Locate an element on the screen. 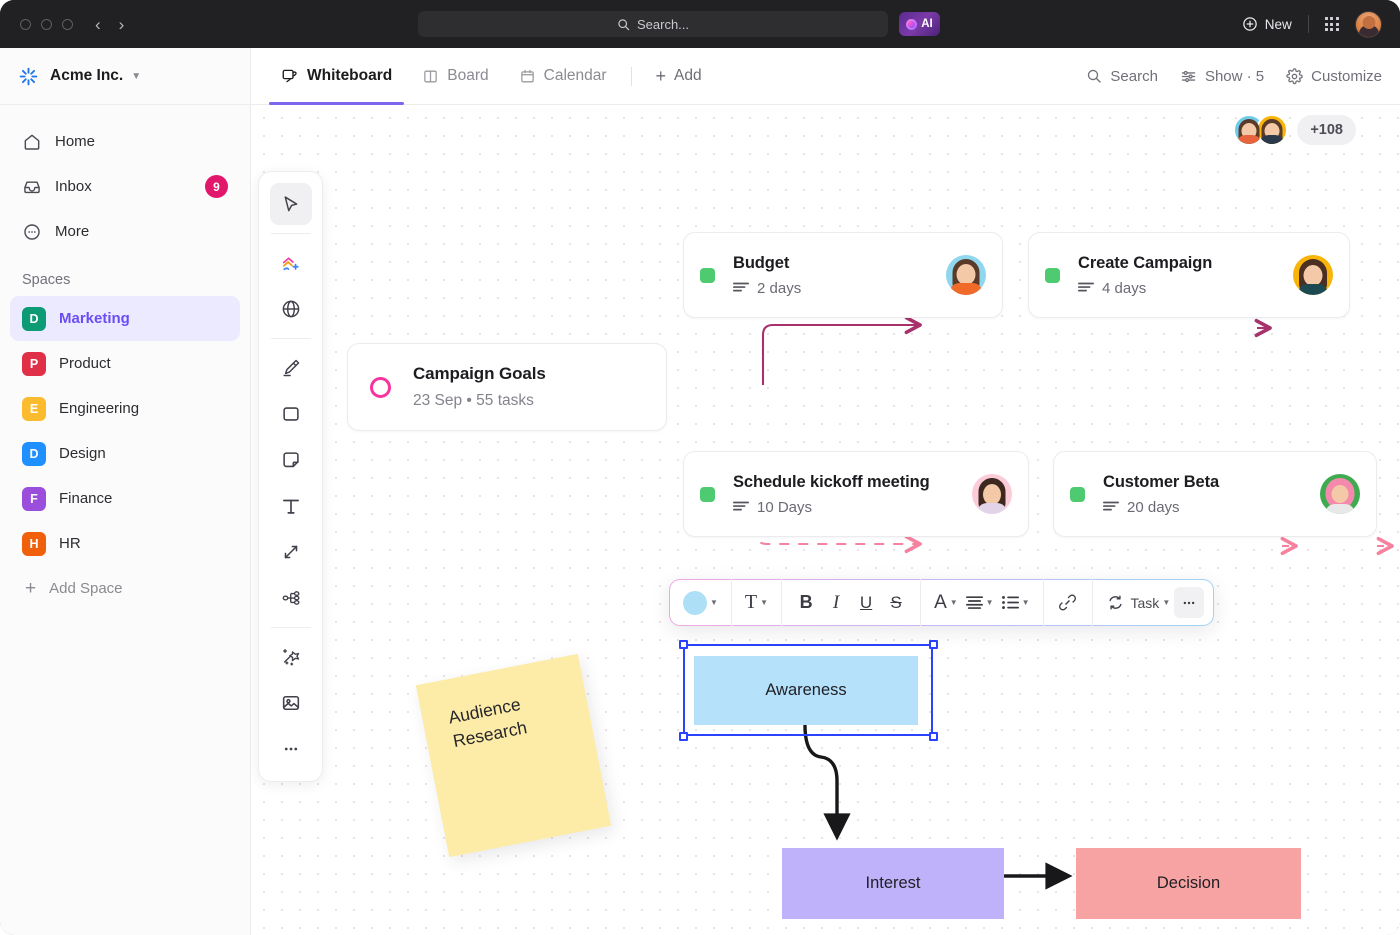 This screenshot has height=935, width=1400. more-options-button is located at coordinates (1189, 602).